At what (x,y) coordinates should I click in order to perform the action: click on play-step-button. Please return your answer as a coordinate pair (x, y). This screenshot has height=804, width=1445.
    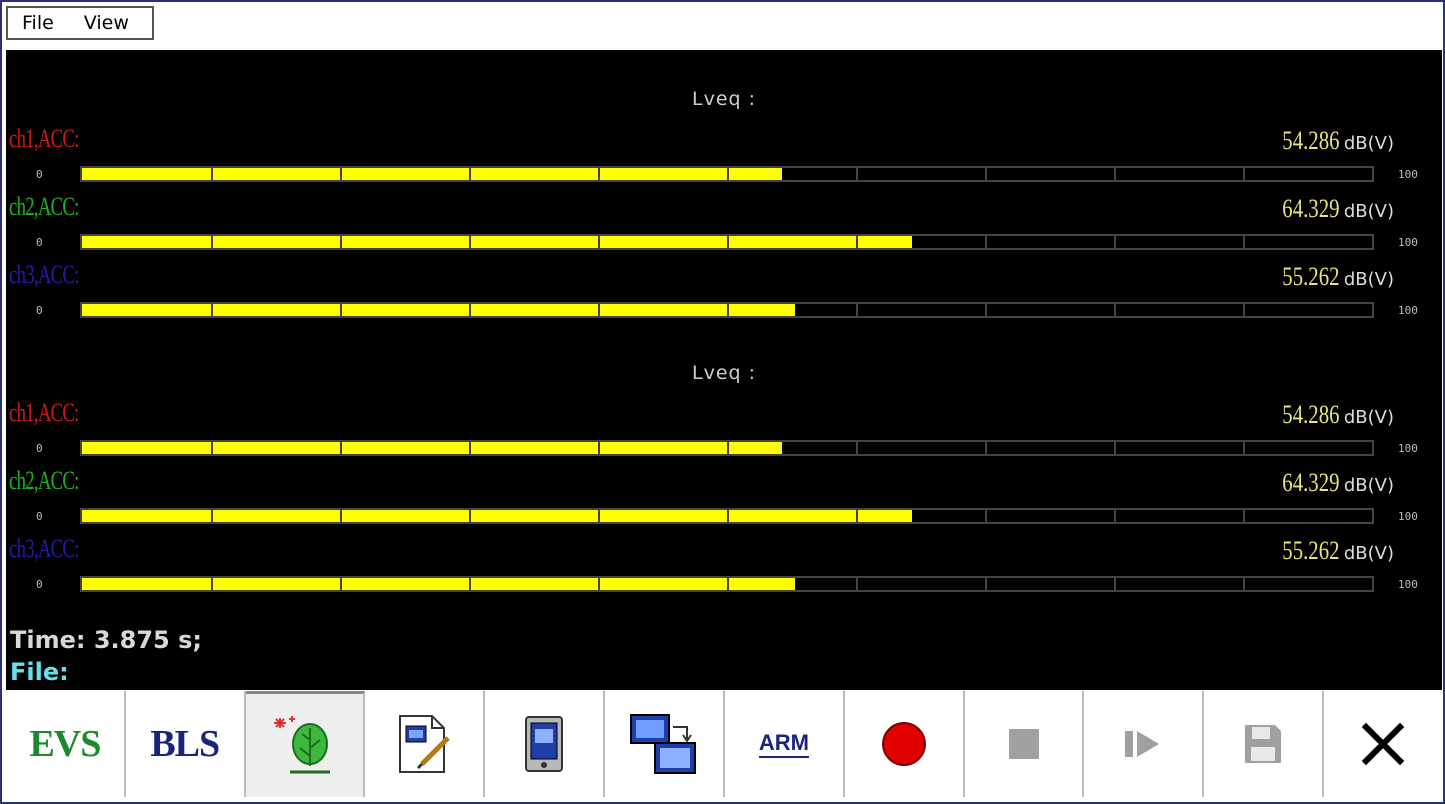
    Looking at the image, I should click on (1144, 744).